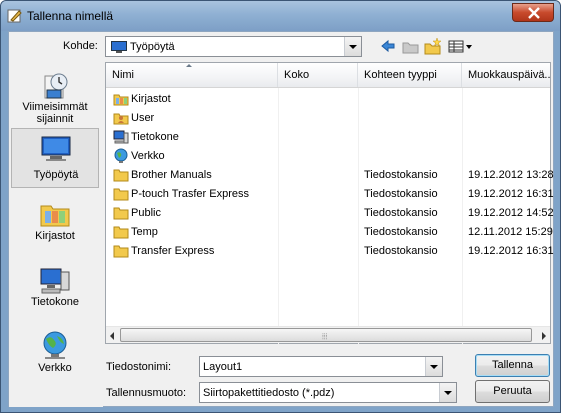  Describe the element at coordinates (328, 156) in the screenshot. I see `list-item: Verkko` at that location.